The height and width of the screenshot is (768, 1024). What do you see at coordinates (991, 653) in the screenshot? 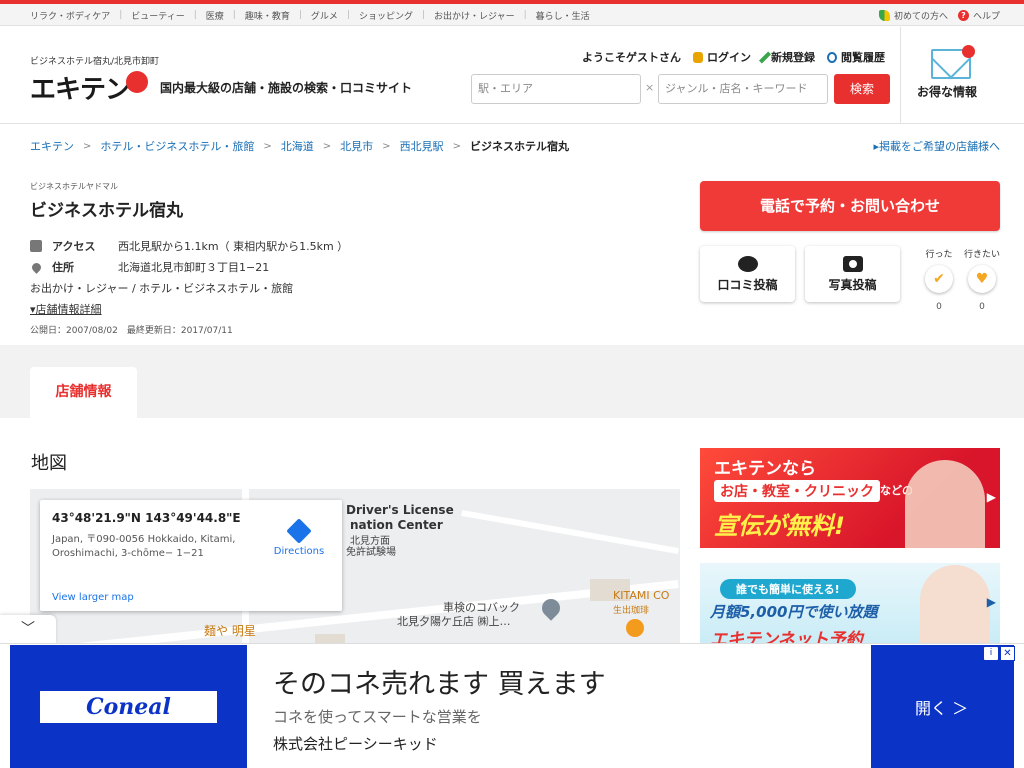
I see `ad-info-icon: i` at bounding box center [991, 653].